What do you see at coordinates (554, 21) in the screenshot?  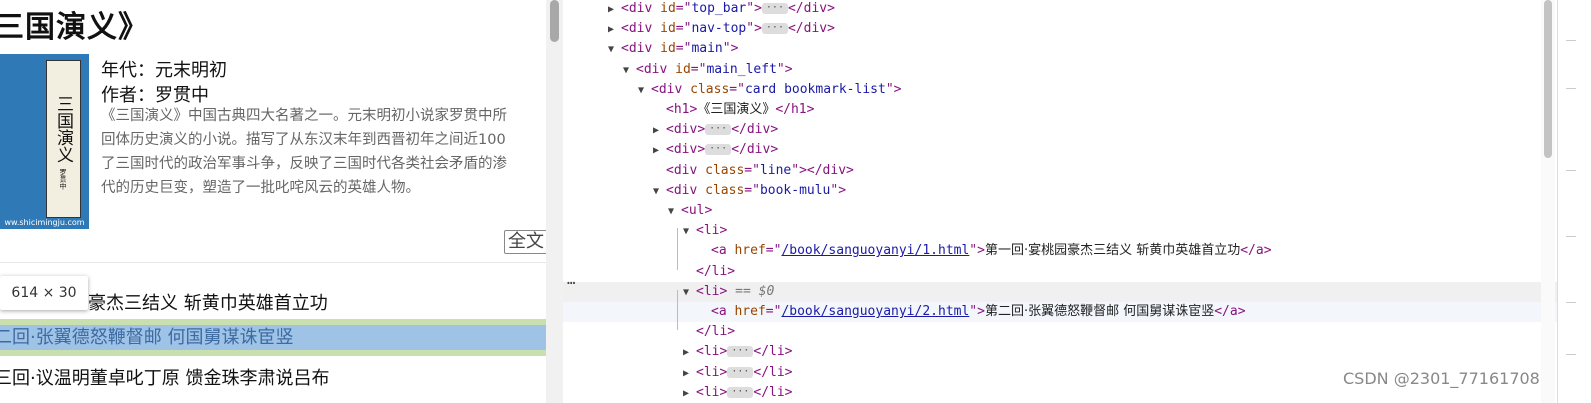 I see `page-scrollbar-thumb` at bounding box center [554, 21].